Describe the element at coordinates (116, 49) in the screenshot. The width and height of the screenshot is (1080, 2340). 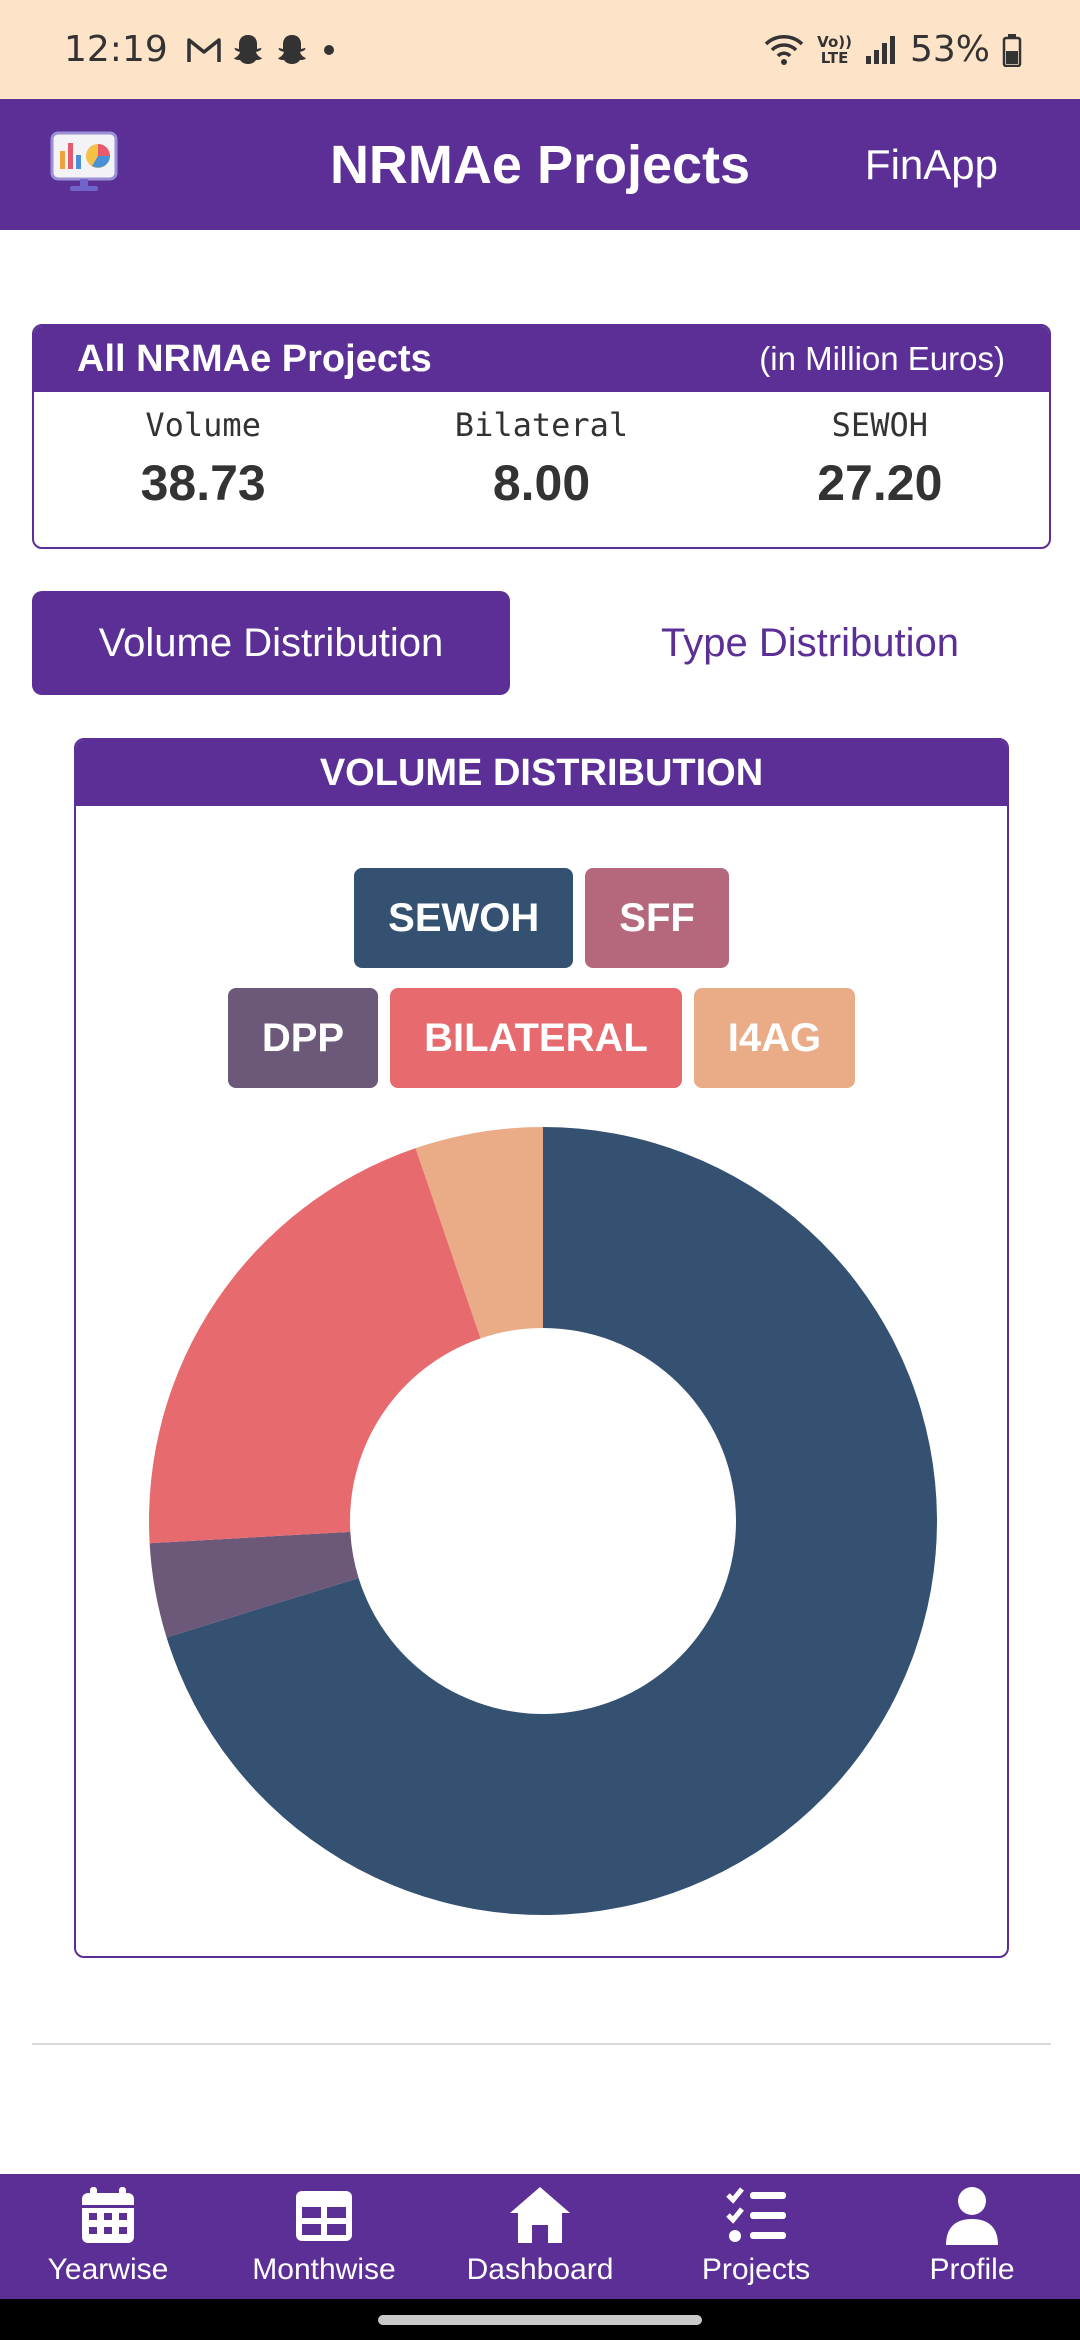
I see `status-time: 12:19` at that location.